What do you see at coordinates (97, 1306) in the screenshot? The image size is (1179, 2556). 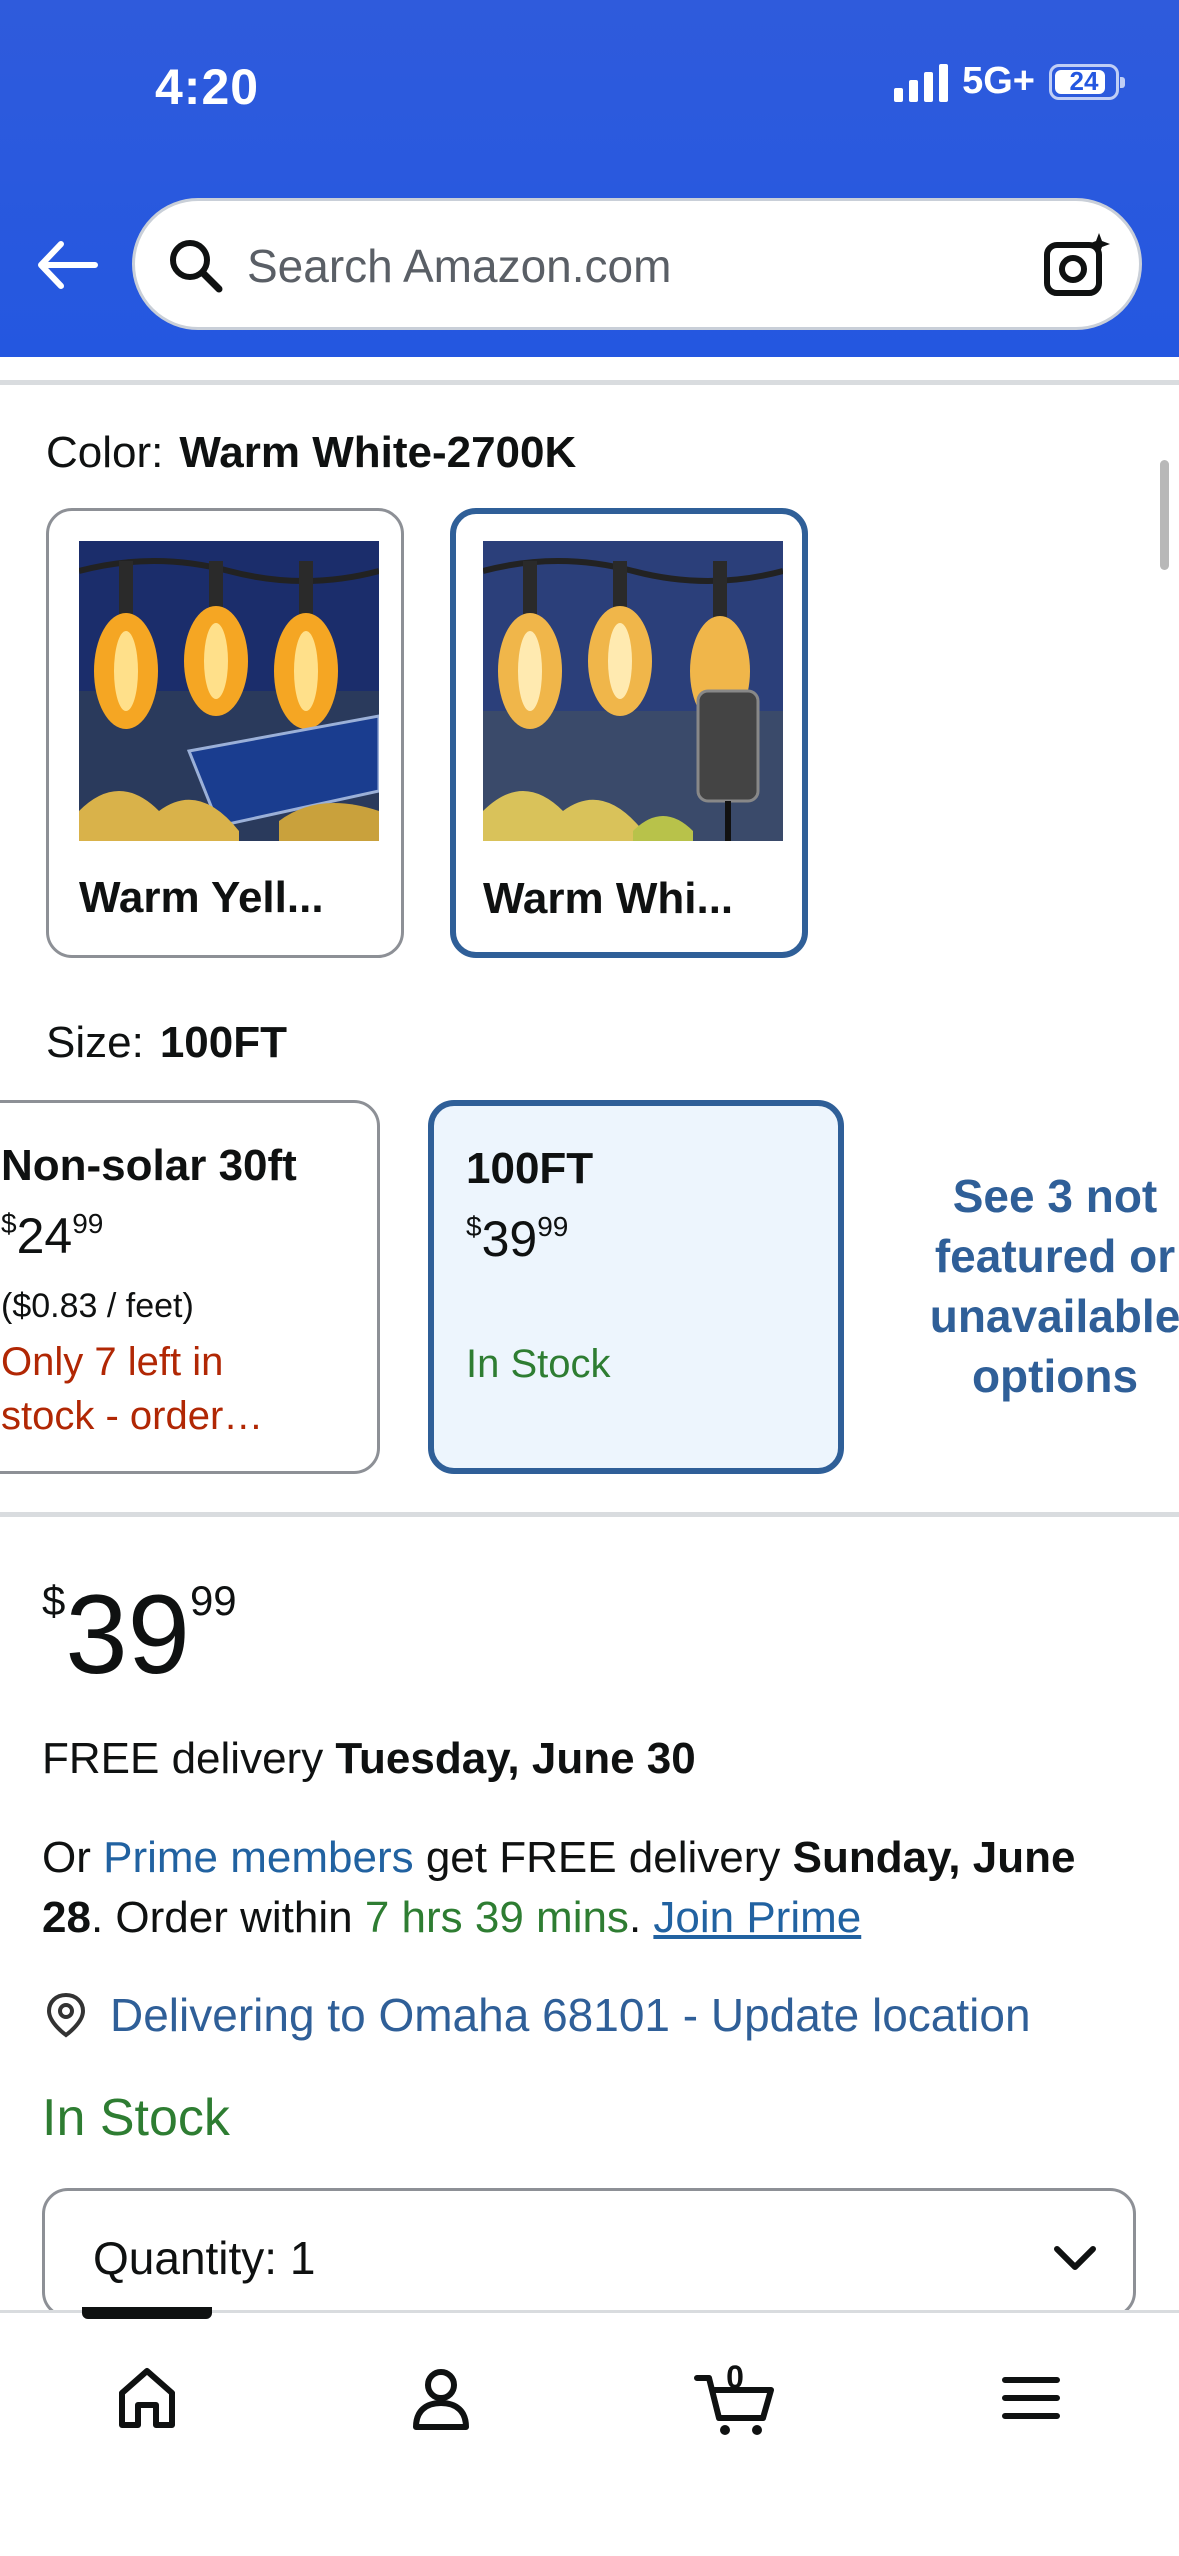 I see `unit-price: ($0.83 / feet)` at bounding box center [97, 1306].